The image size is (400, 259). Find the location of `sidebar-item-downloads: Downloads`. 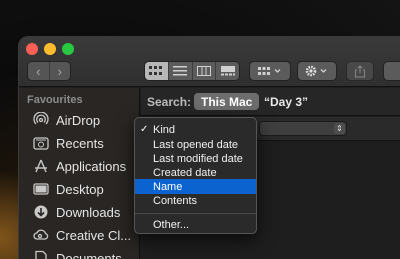

sidebar-item-downloads: Downloads is located at coordinates (76, 212).